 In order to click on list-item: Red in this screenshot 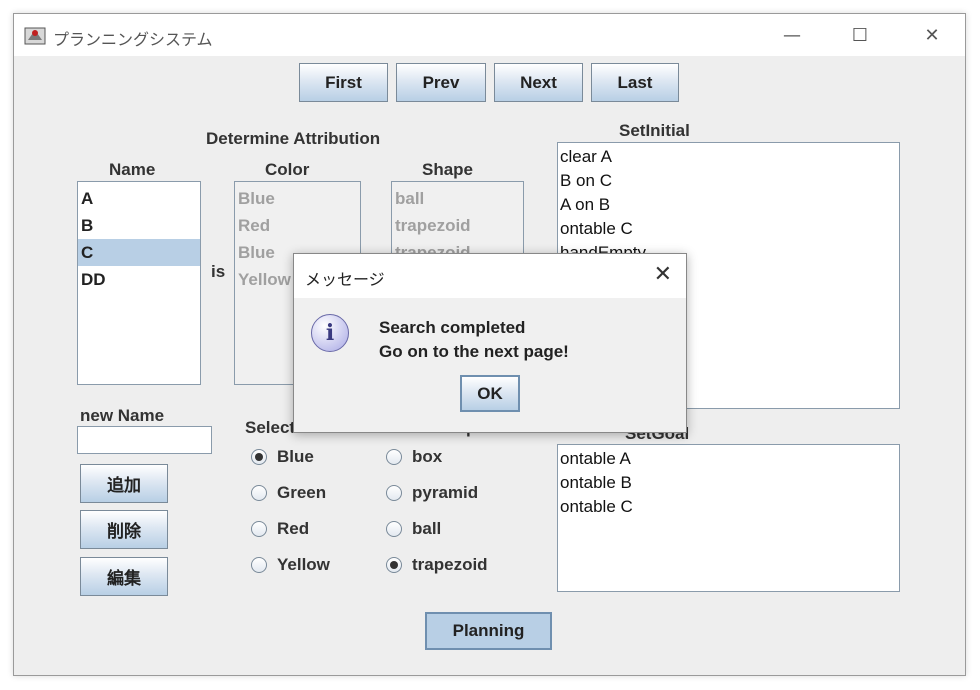, I will do `click(254, 225)`.